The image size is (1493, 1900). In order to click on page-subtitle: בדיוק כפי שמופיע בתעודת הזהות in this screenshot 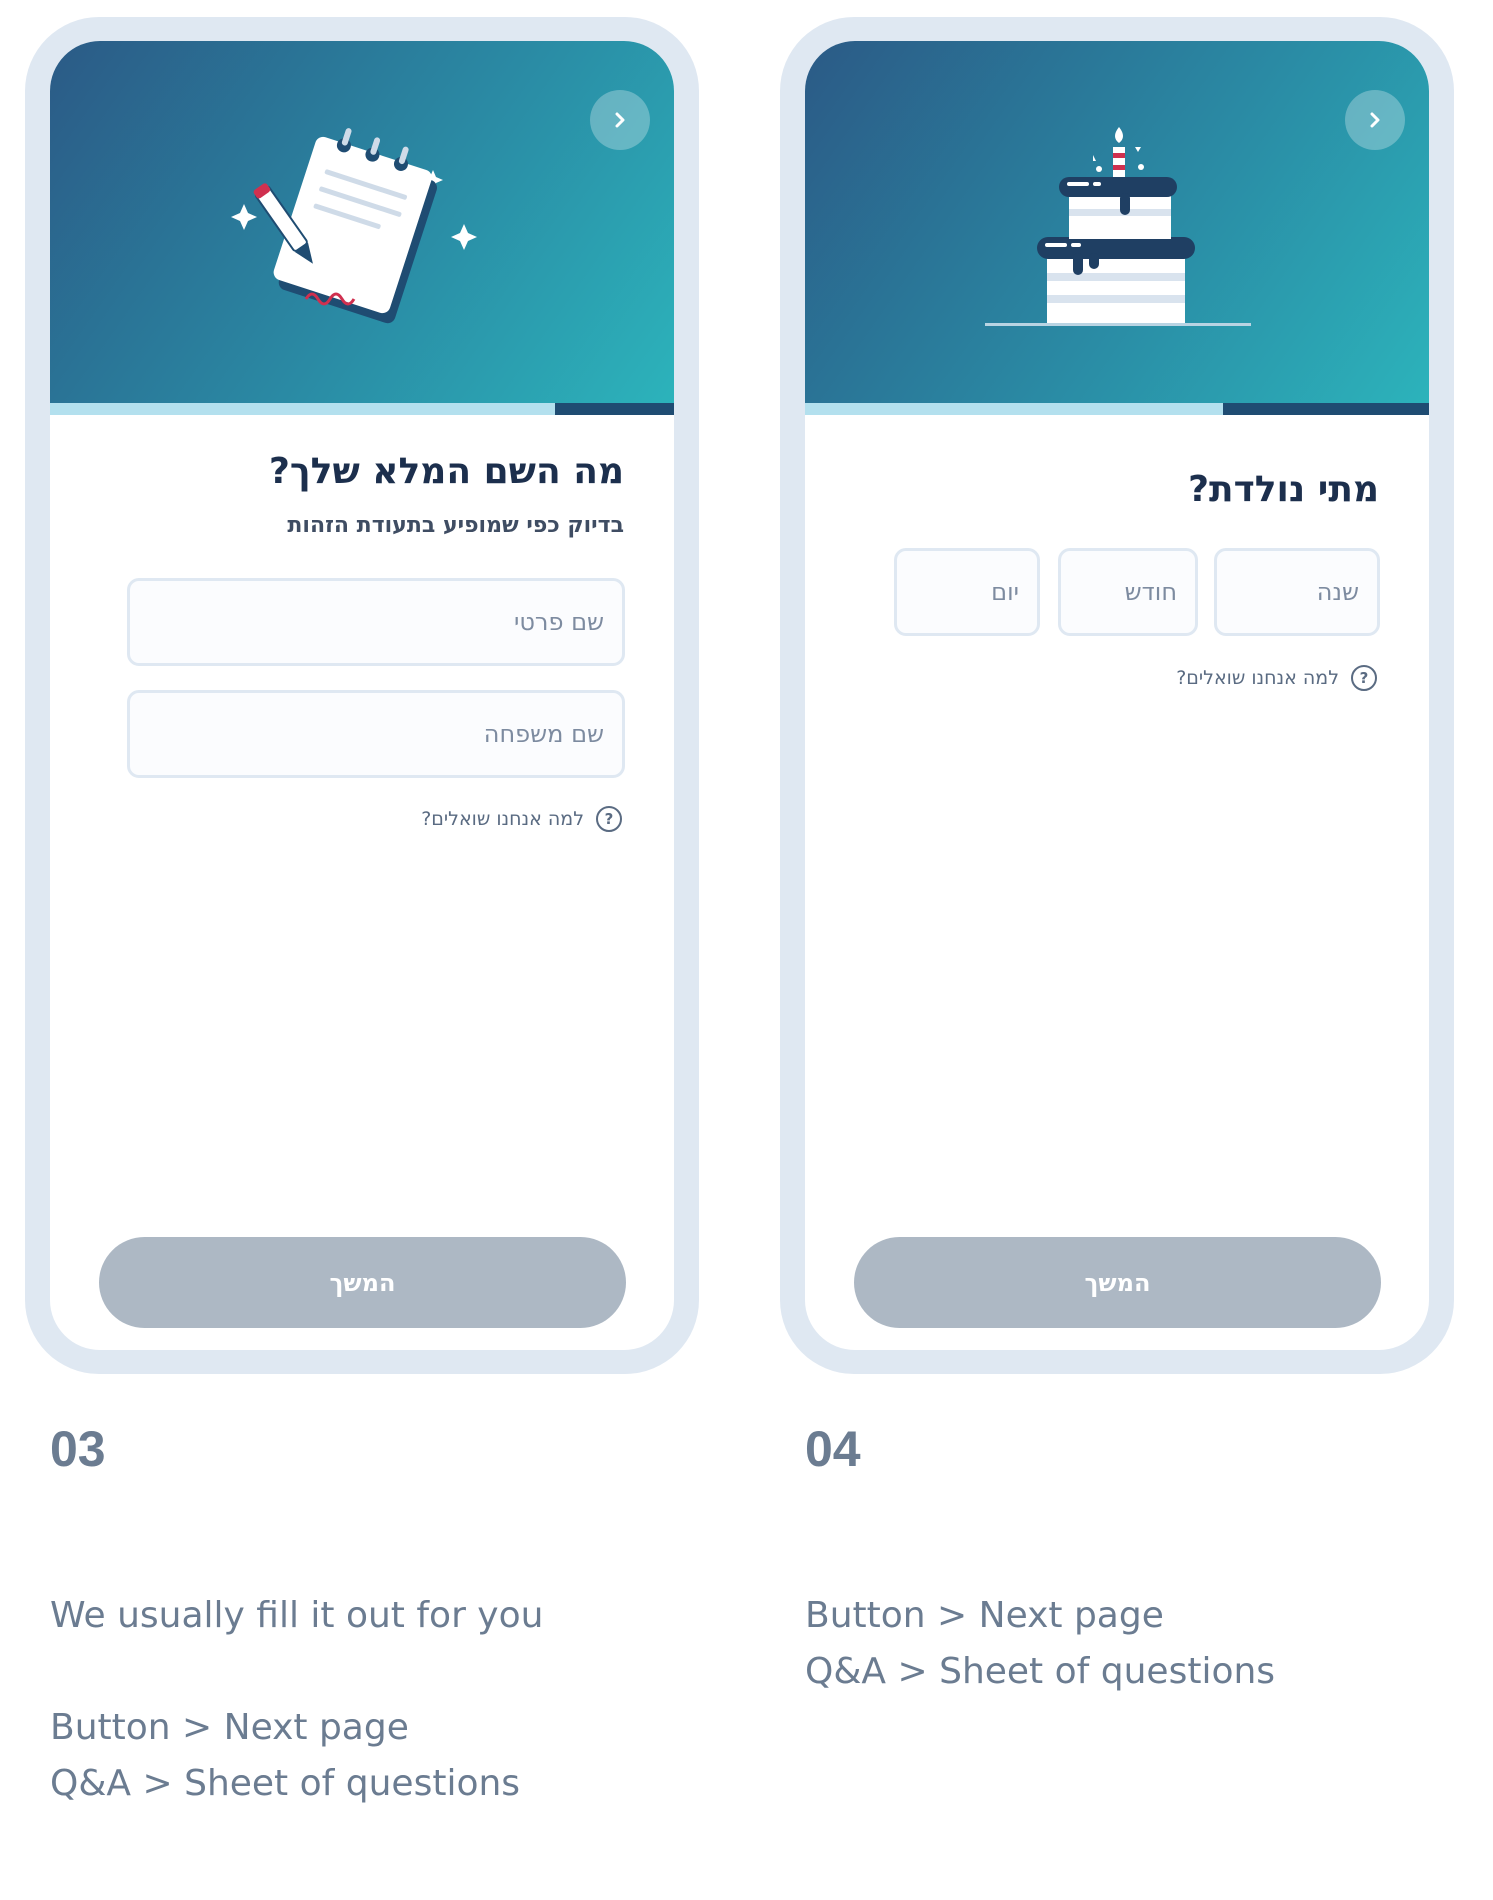, I will do `click(455, 525)`.